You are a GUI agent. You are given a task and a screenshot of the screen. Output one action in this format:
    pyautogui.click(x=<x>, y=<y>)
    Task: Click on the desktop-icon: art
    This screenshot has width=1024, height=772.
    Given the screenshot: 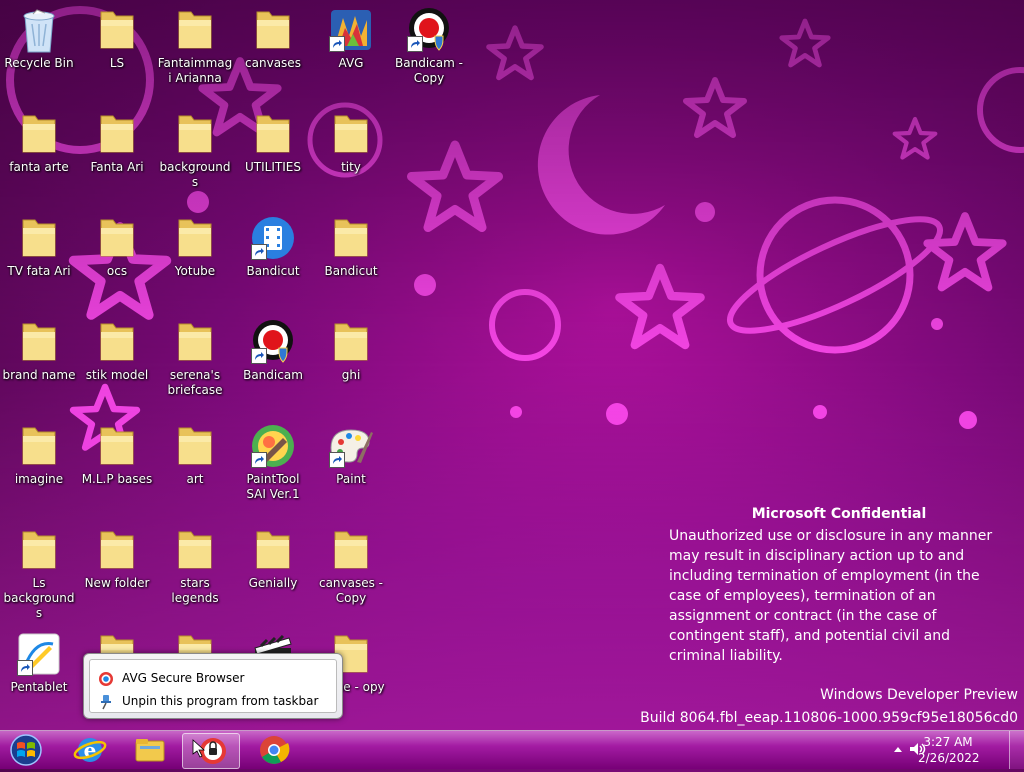 What is the action you would take?
    pyautogui.click(x=195, y=451)
    